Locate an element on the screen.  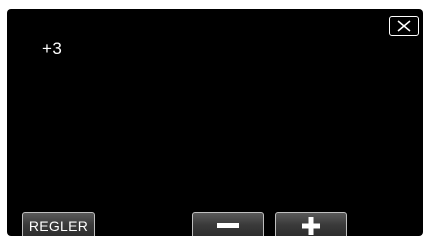
minus-button is located at coordinates (228, 224).